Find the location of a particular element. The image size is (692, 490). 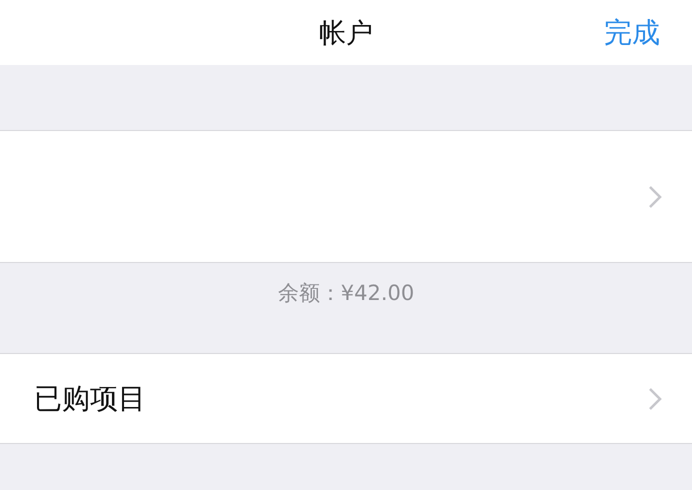

balance-text: 余额：¥42.00 is located at coordinates (346, 293).